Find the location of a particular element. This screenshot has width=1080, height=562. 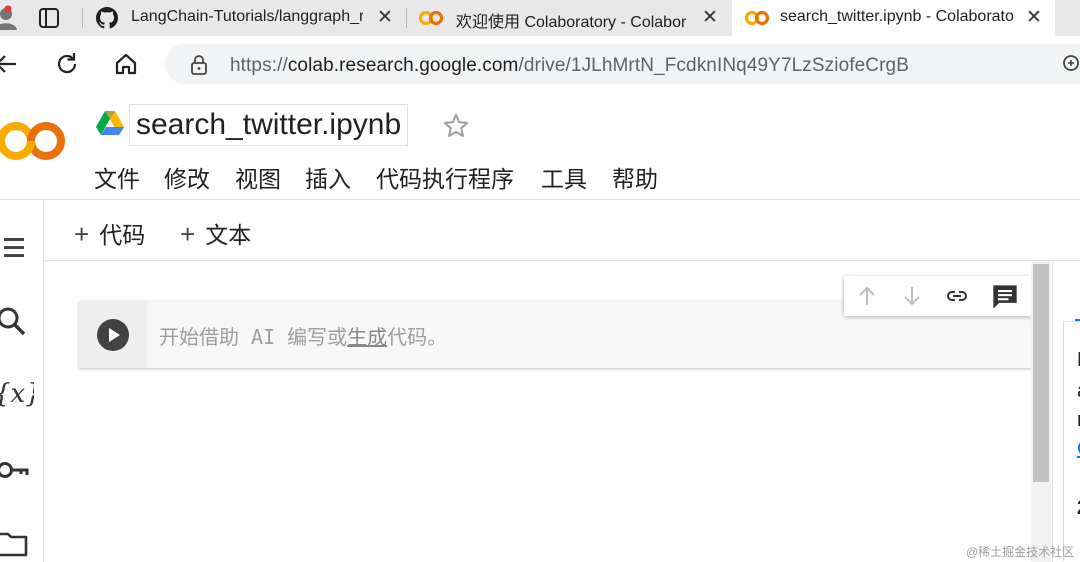

secrets-key-icon is located at coordinates (15, 470).